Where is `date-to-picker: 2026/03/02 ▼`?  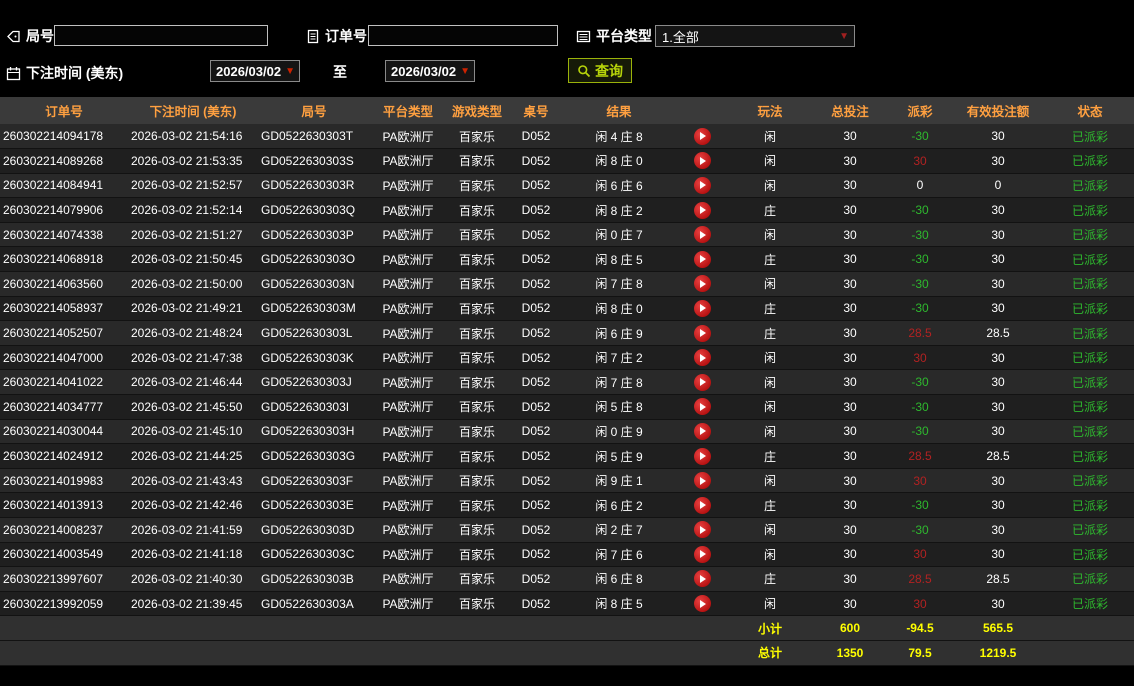
date-to-picker: 2026/03/02 ▼ is located at coordinates (430, 71).